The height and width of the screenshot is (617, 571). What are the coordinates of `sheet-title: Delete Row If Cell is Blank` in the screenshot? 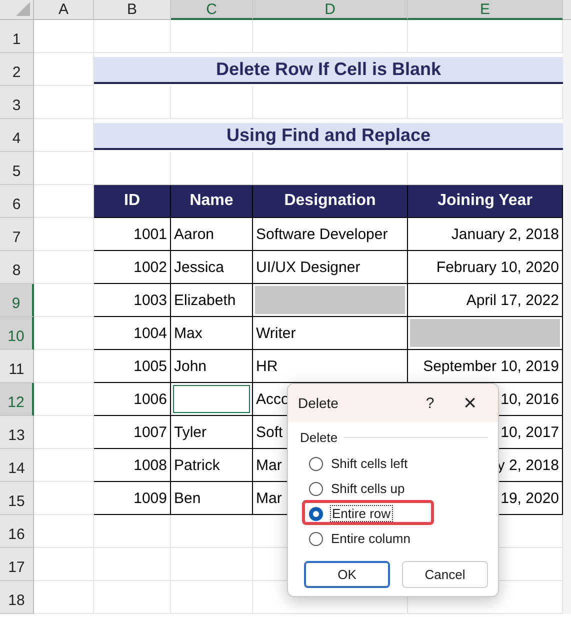 It's located at (328, 70).